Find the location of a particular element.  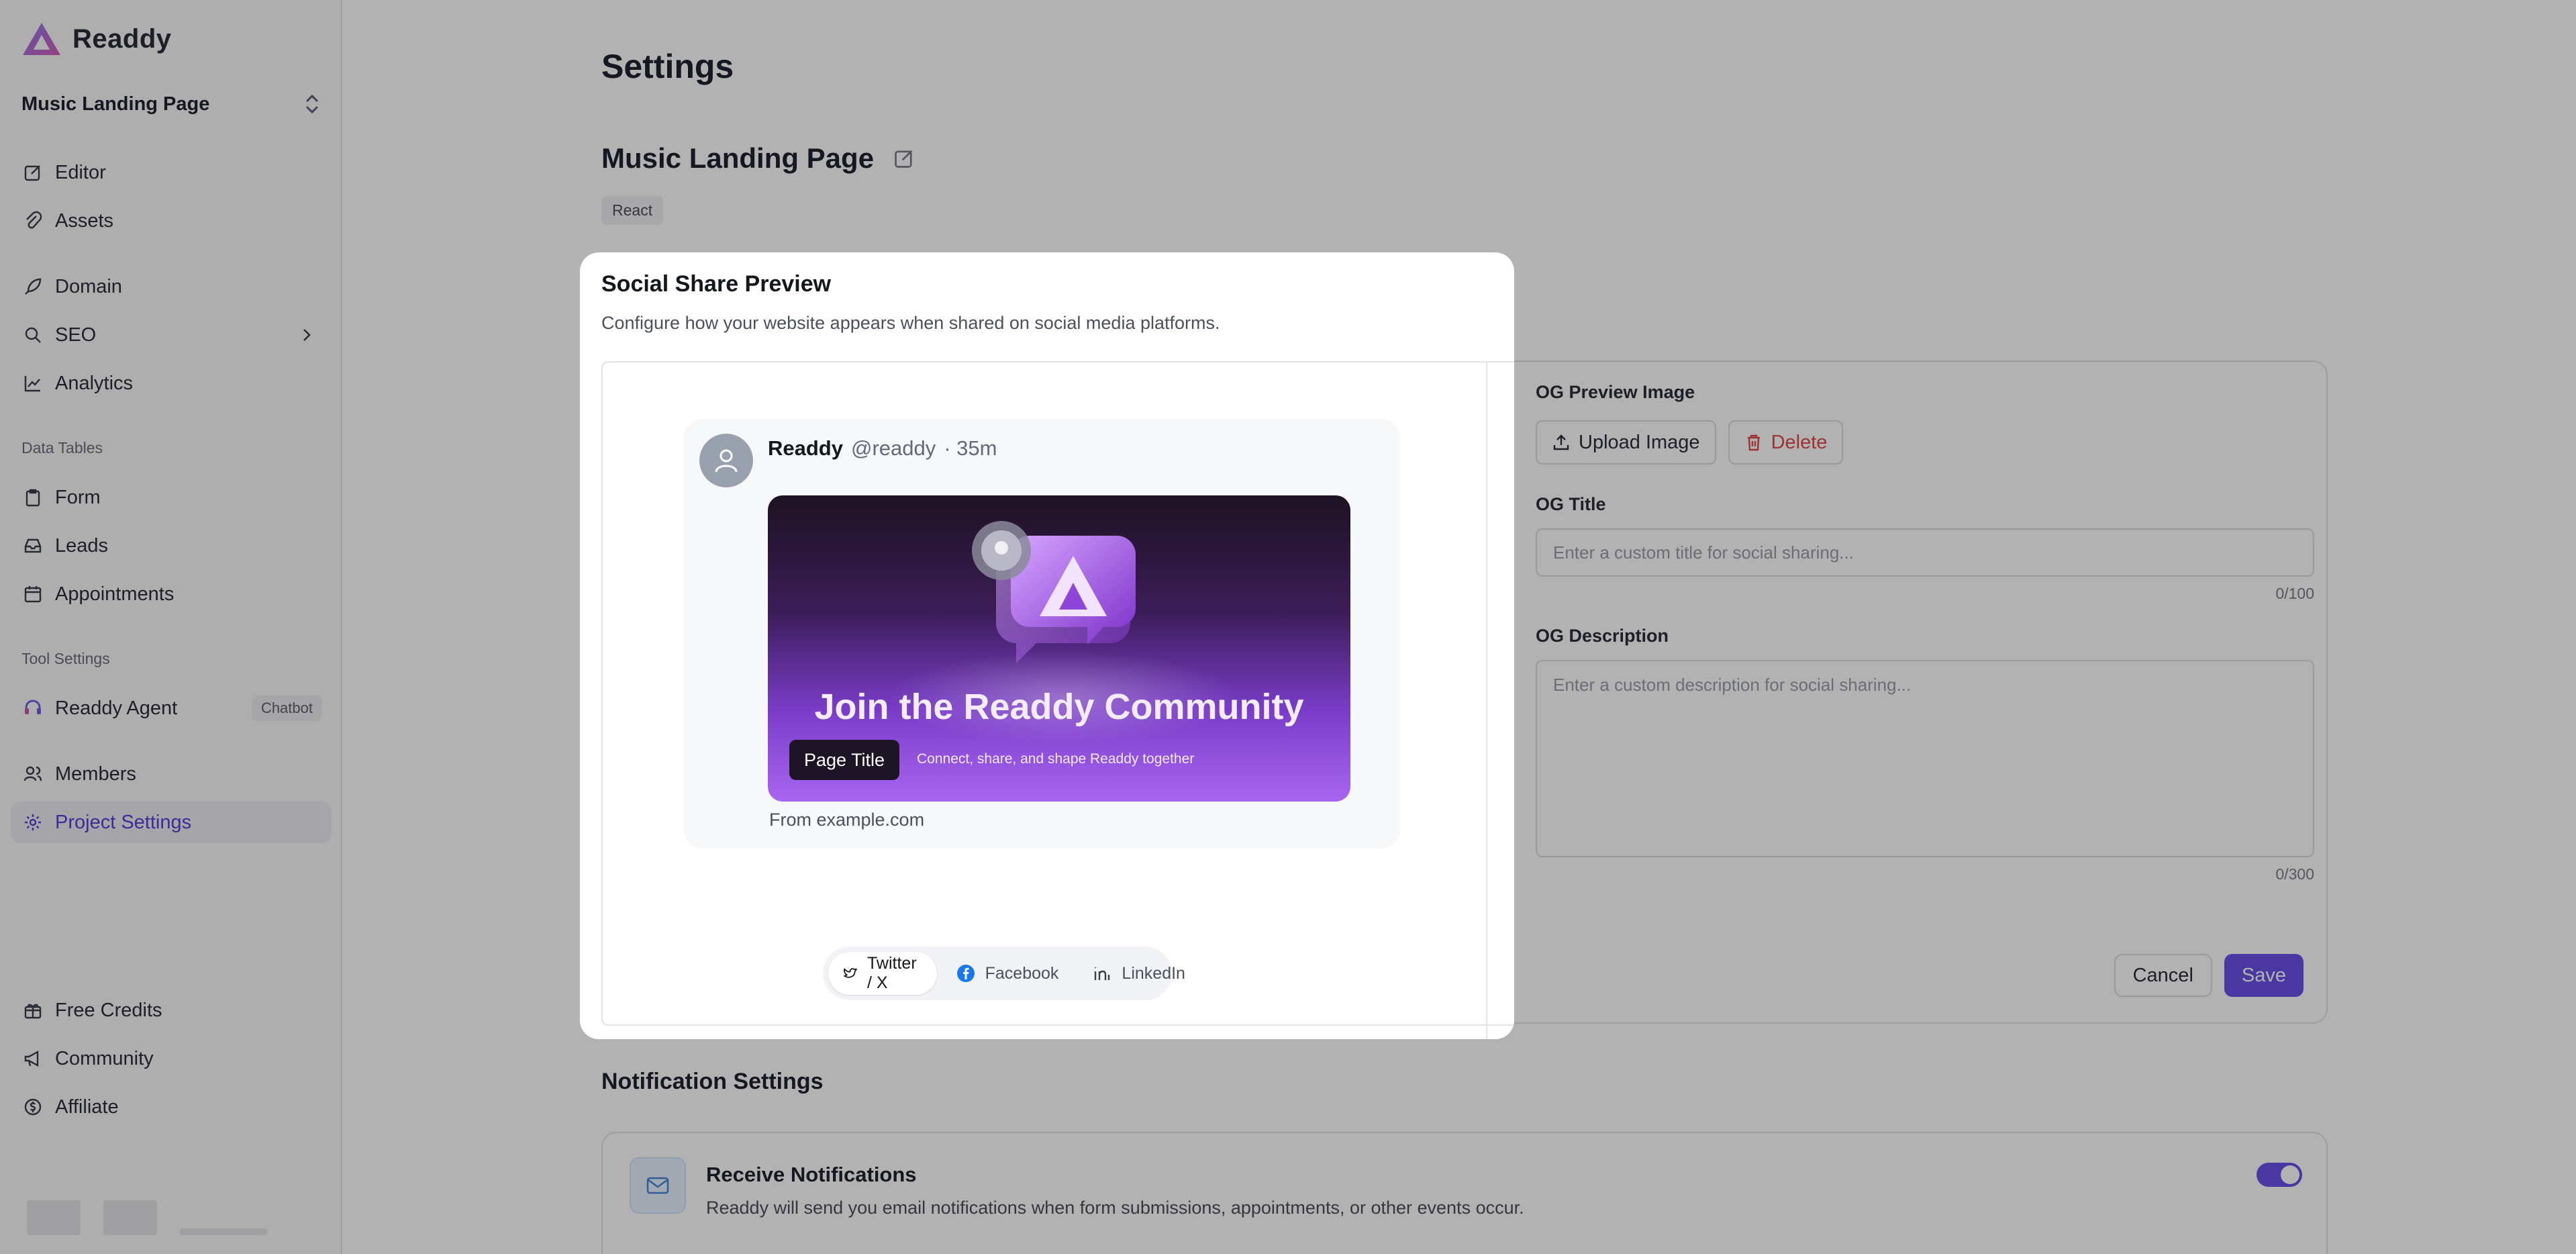

tab-label: Facebook is located at coordinates (1022, 973).